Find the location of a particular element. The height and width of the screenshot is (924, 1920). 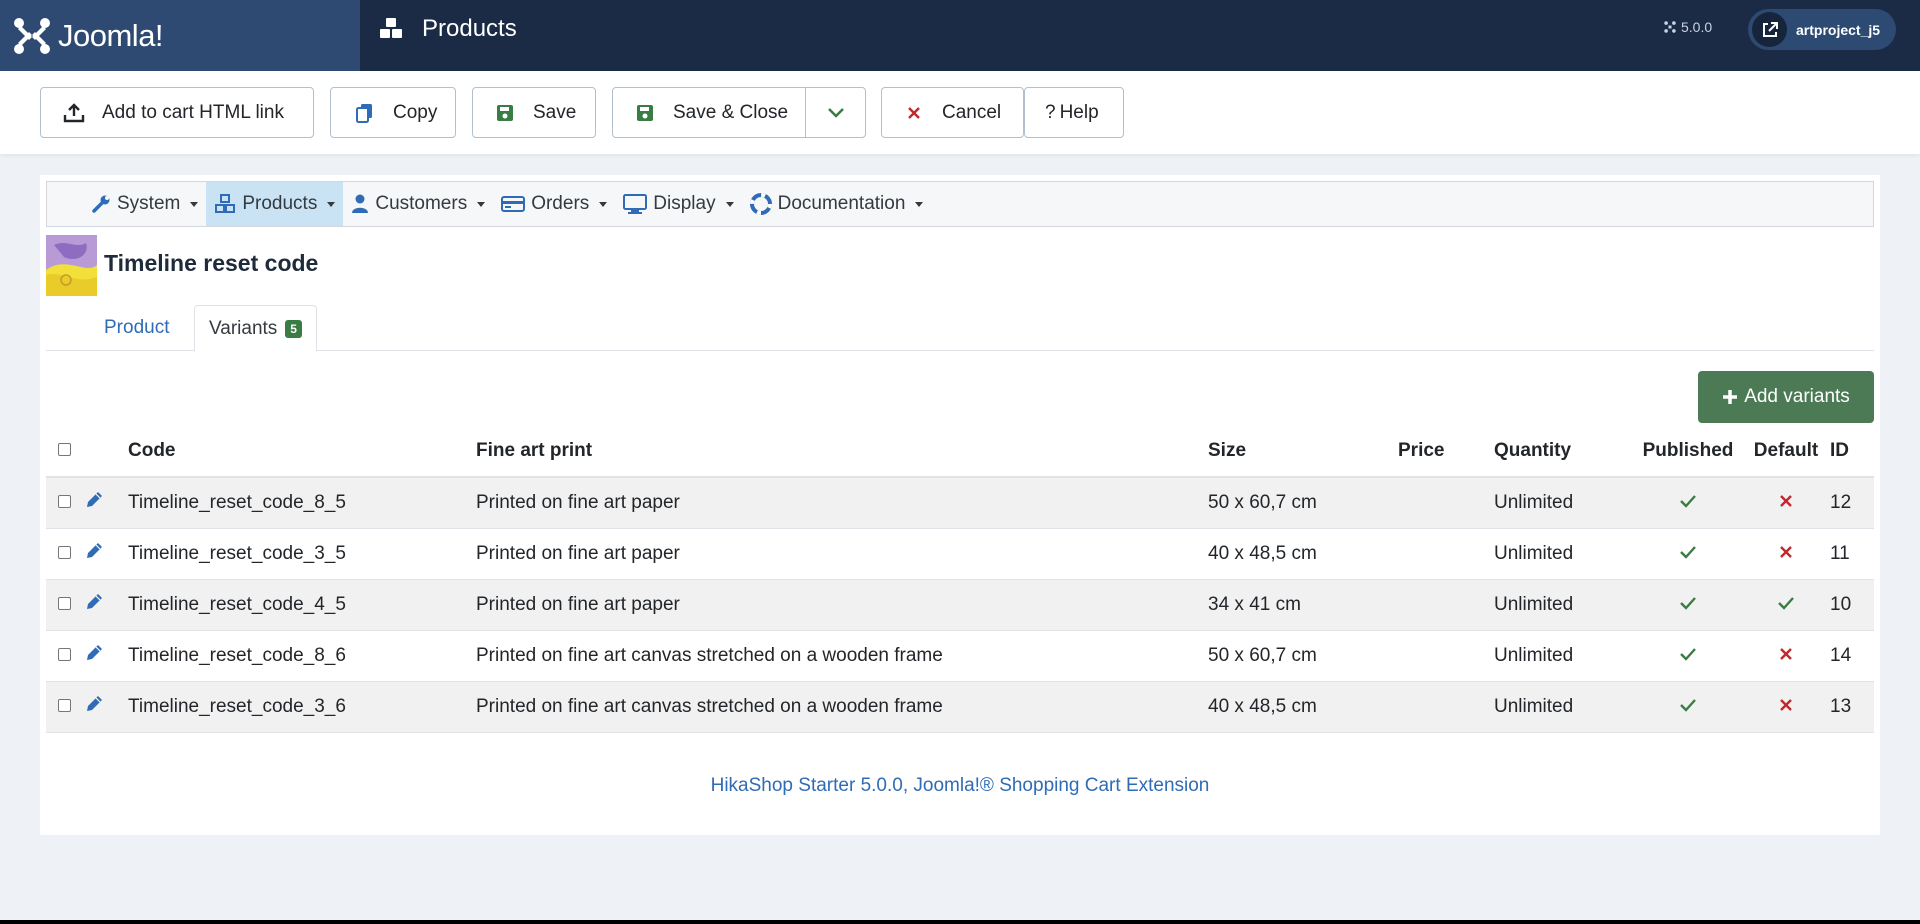

menu-display-label: Display is located at coordinates (684, 203).